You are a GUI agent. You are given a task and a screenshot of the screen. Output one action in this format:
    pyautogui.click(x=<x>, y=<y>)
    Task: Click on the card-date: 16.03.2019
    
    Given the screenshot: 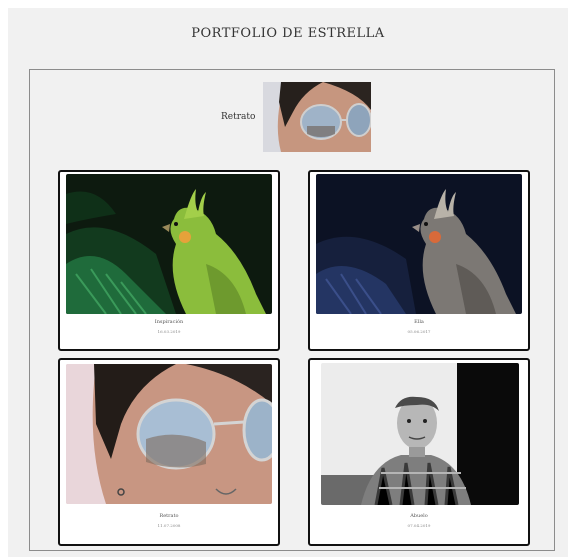 What is the action you would take?
    pyautogui.click(x=169, y=331)
    